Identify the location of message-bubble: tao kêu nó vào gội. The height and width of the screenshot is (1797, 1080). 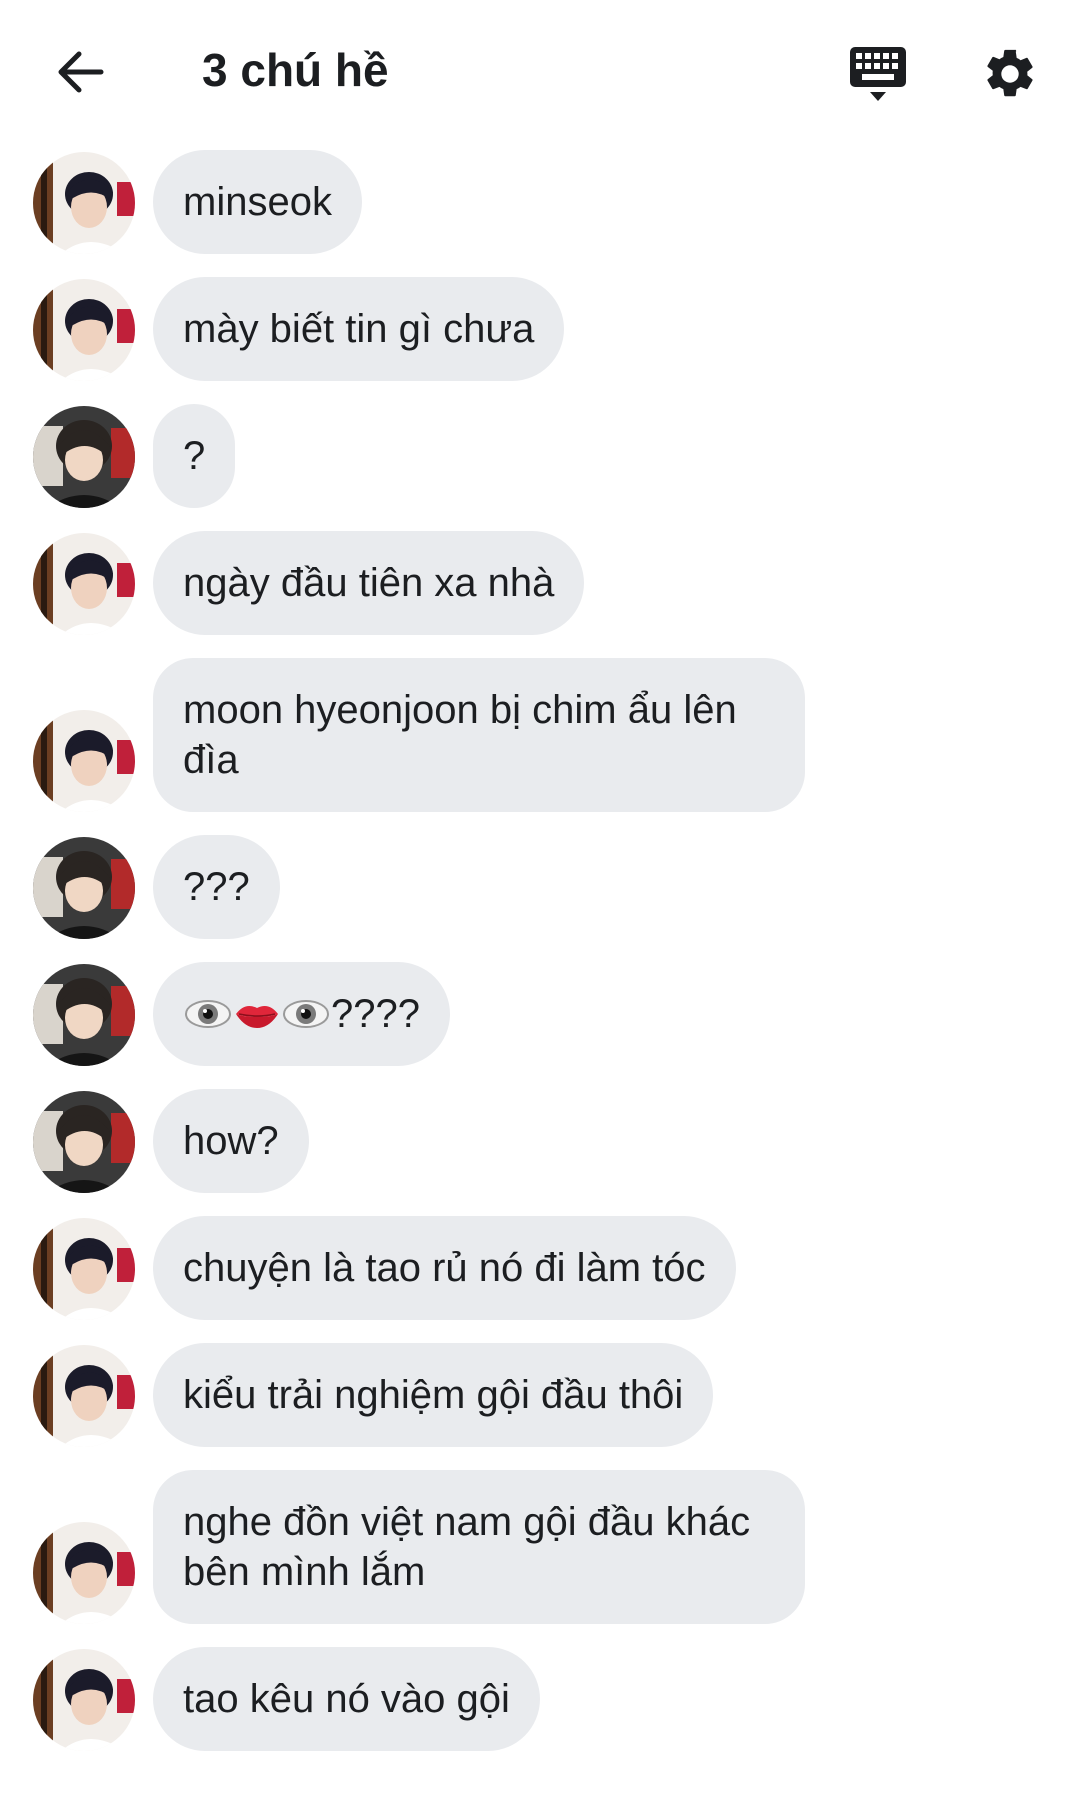
(346, 1699).